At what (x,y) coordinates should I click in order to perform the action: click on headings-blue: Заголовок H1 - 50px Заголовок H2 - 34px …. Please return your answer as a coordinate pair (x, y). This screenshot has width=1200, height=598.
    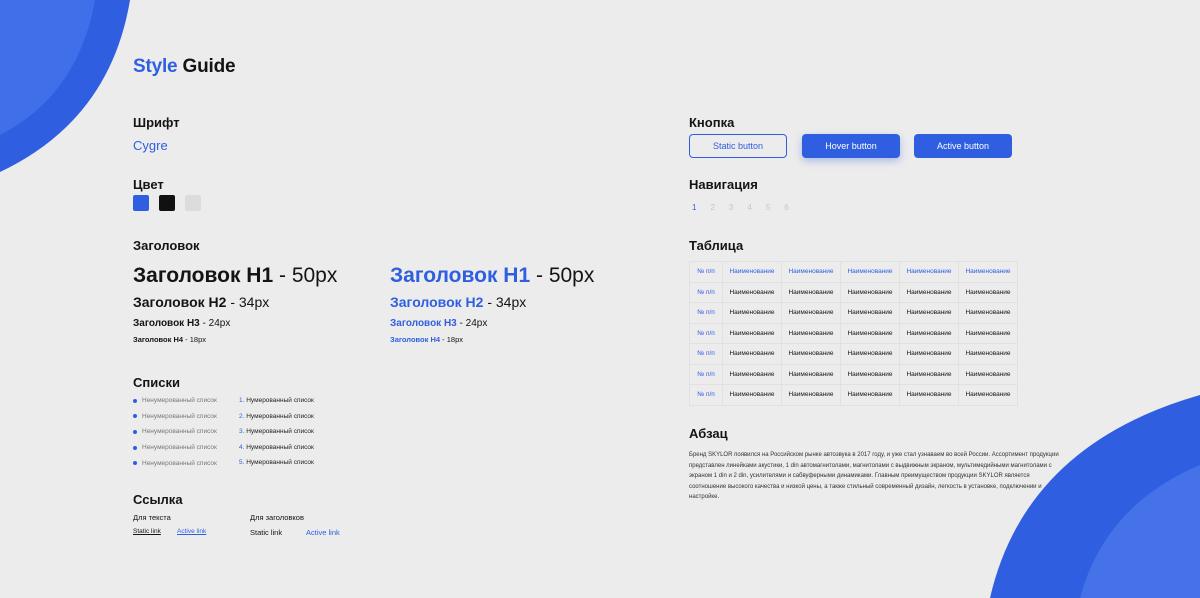
    Looking at the image, I should click on (492, 304).